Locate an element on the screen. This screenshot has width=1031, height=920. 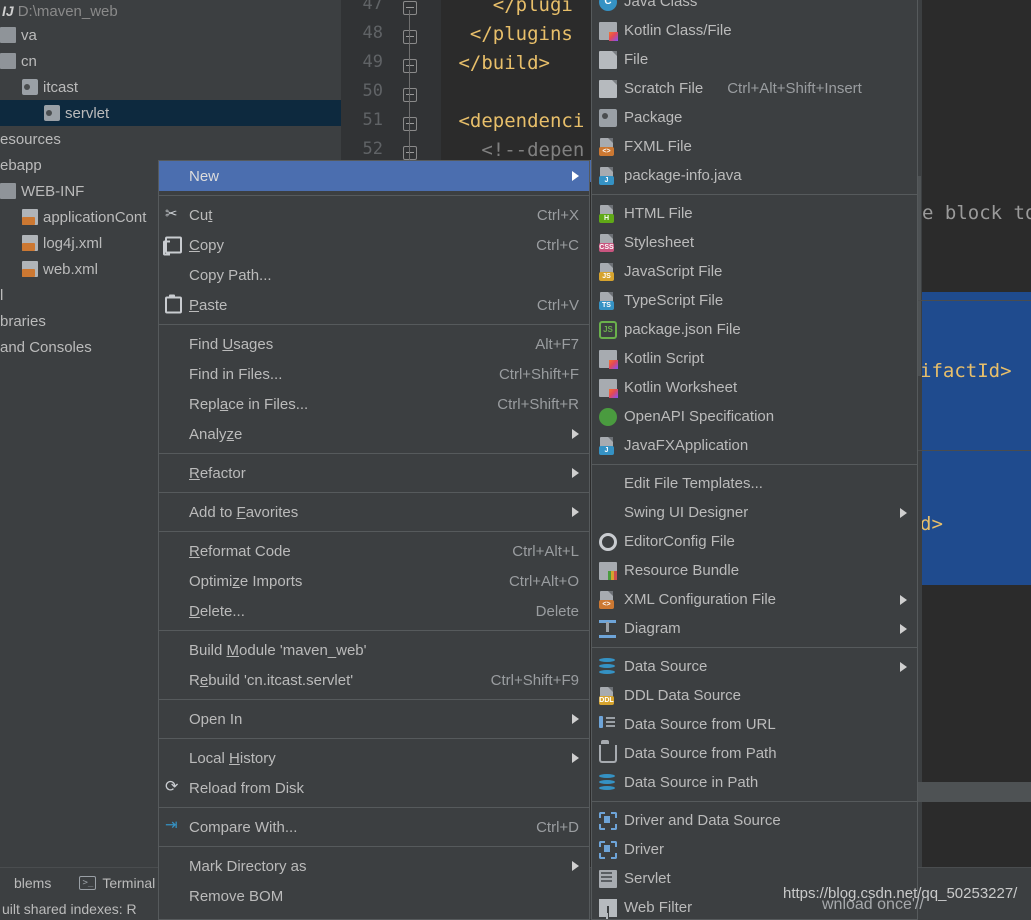
menu-item-reload-from-disk: ⟳ Reload from Disk is located at coordinates (374, 788).